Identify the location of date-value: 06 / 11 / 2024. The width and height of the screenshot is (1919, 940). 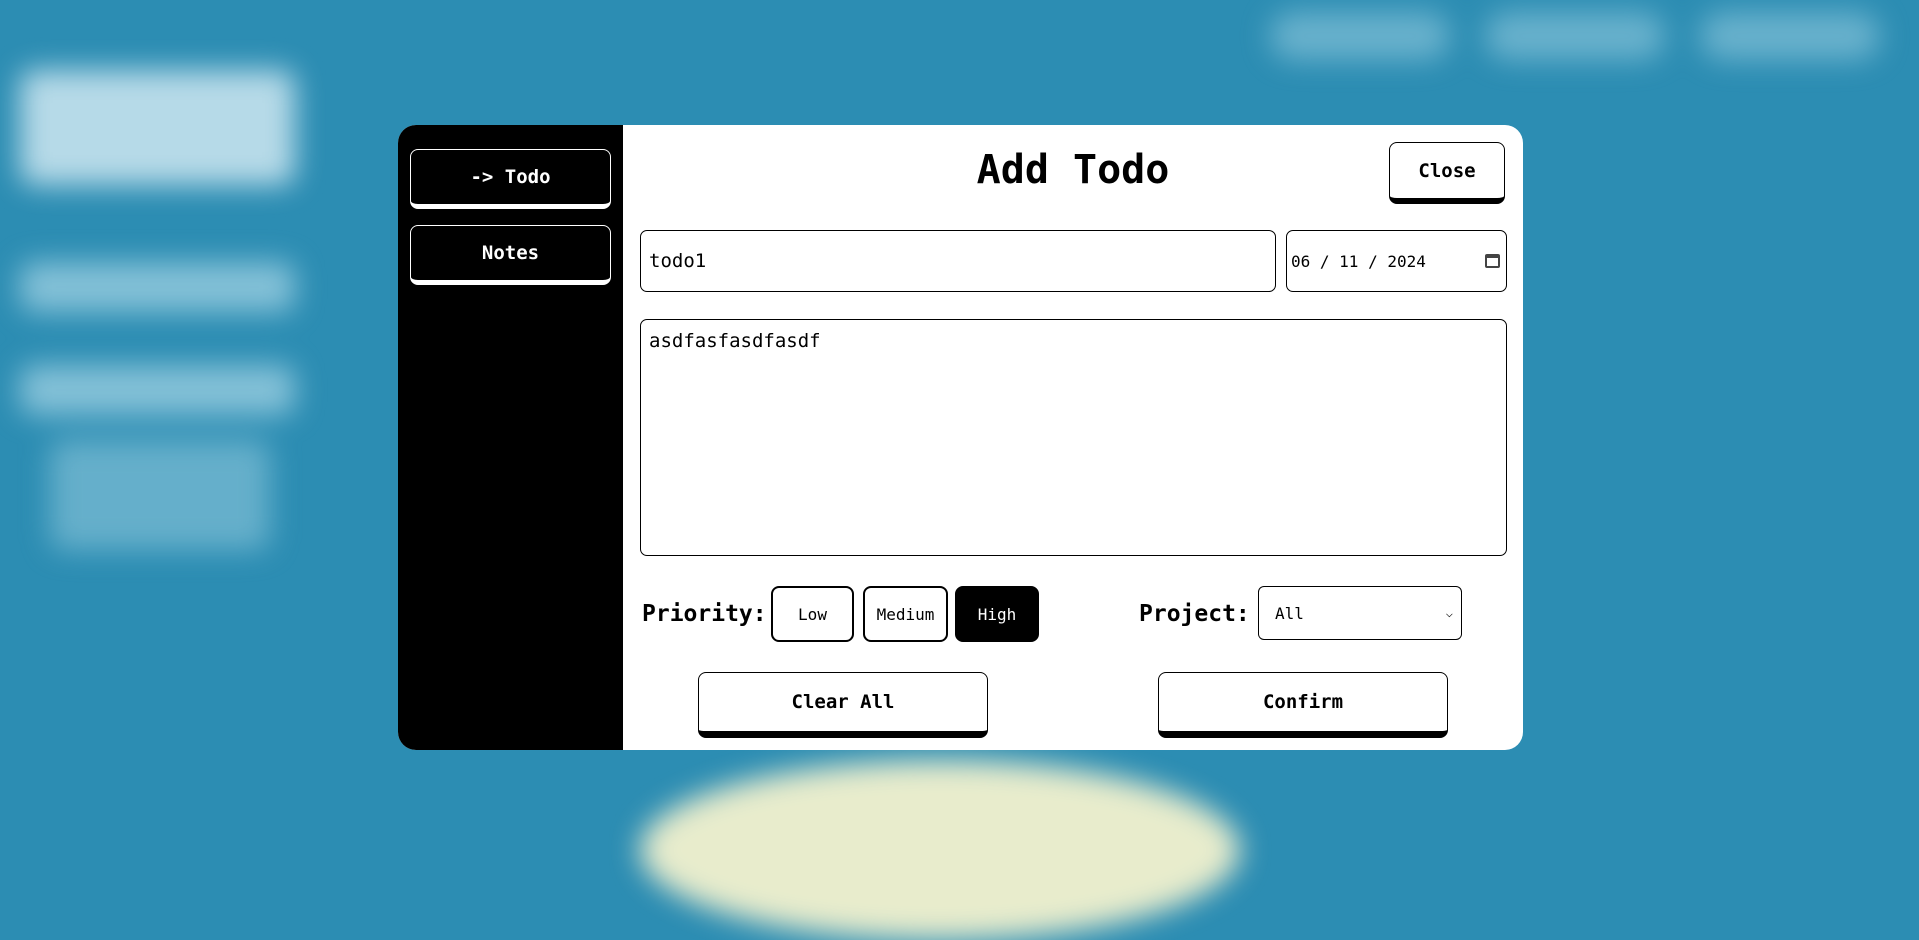
(1358, 261).